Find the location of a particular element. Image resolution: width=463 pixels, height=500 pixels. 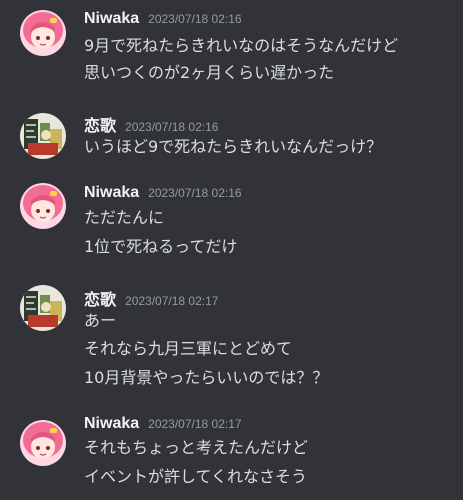

message-header: 恋歌 2023/07/18 02:16 is located at coordinates (151, 124).